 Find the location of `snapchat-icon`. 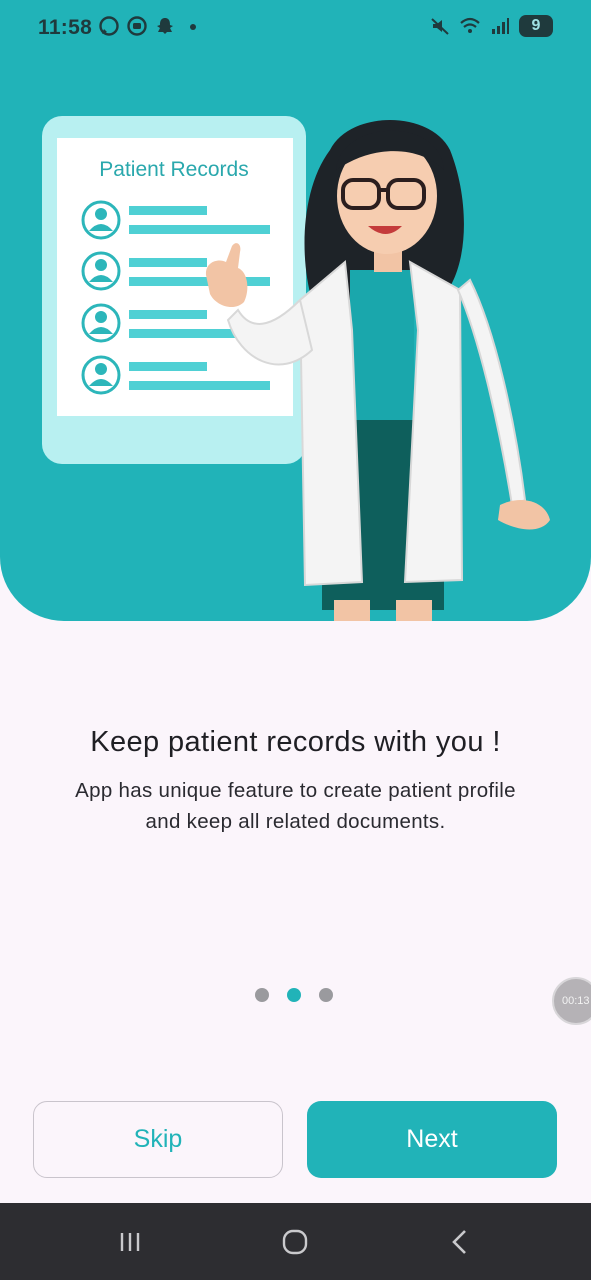

snapchat-icon is located at coordinates (165, 26).